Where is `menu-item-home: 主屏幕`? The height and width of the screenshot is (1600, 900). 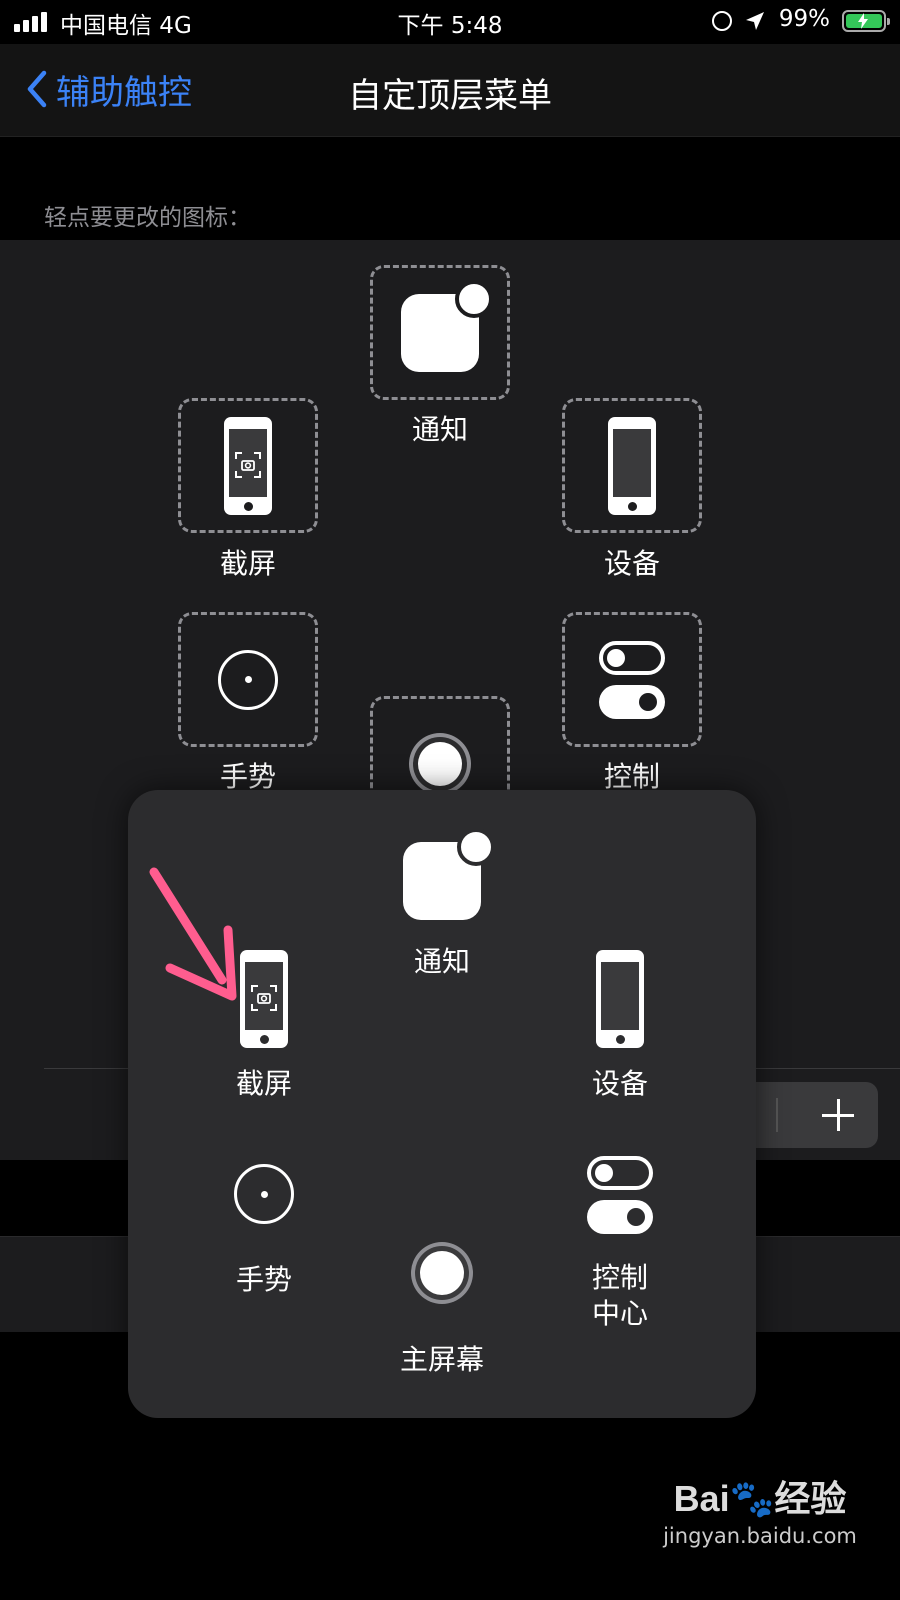 menu-item-home: 主屏幕 is located at coordinates (442, 1317).